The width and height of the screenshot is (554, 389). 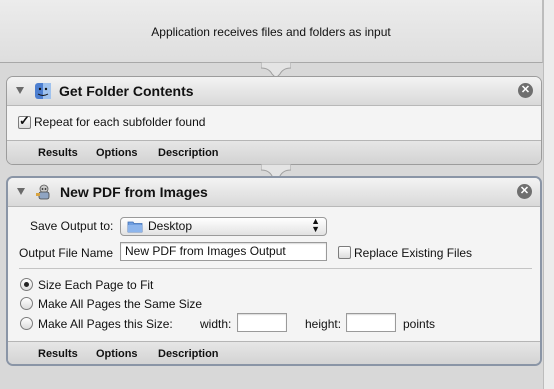 What do you see at coordinates (274, 192) in the screenshot?
I see `action-title-bar: New PDF from Images ✕` at bounding box center [274, 192].